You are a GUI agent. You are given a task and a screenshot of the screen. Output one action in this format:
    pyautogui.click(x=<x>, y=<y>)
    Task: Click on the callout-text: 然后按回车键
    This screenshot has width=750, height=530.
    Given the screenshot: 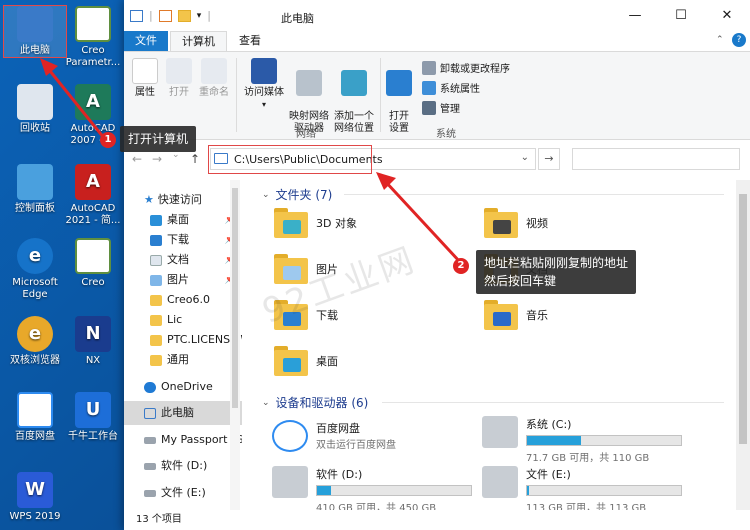 What is the action you would take?
    pyautogui.click(x=520, y=281)
    